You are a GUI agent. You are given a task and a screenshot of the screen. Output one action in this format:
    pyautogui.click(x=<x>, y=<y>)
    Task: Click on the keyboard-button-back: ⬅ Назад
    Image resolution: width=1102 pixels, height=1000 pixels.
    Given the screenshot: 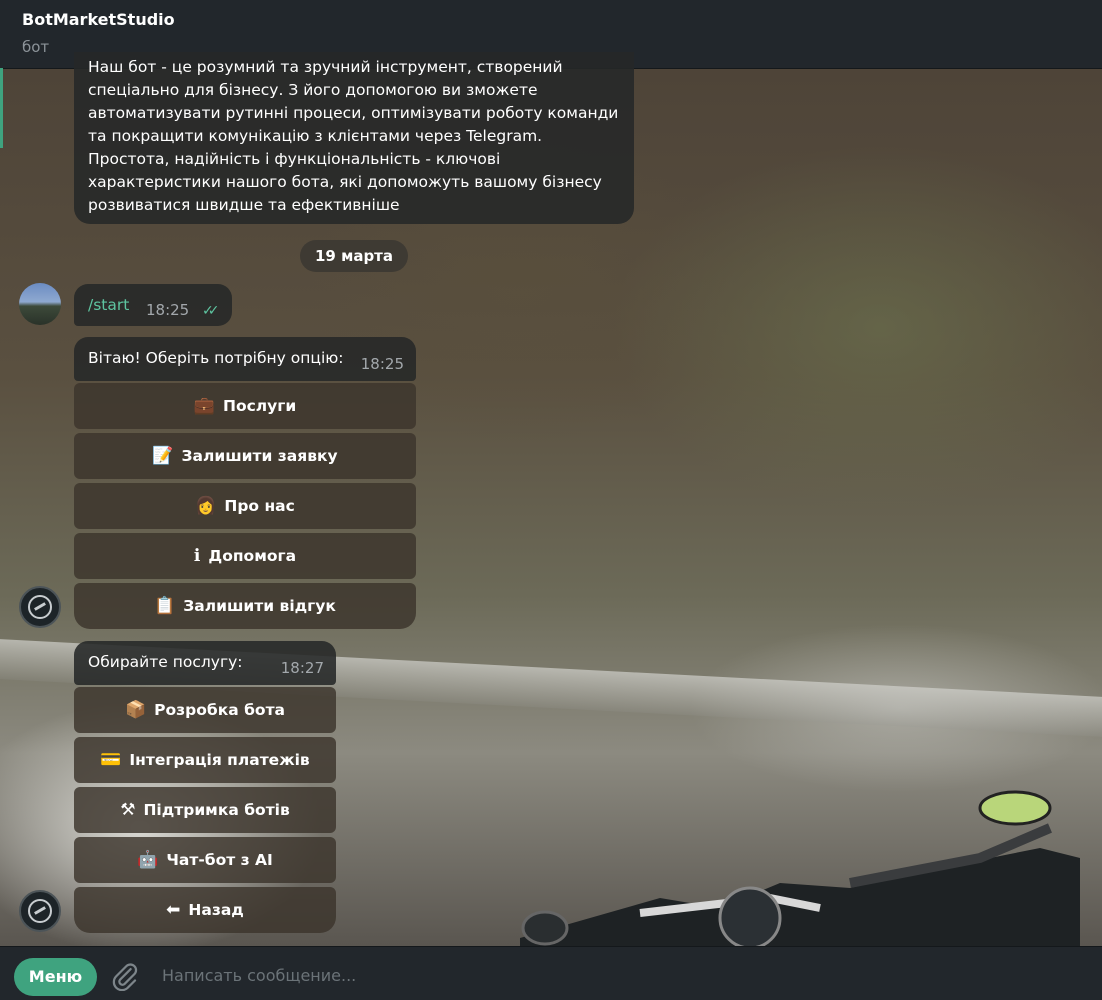 What is the action you would take?
    pyautogui.click(x=205, y=910)
    